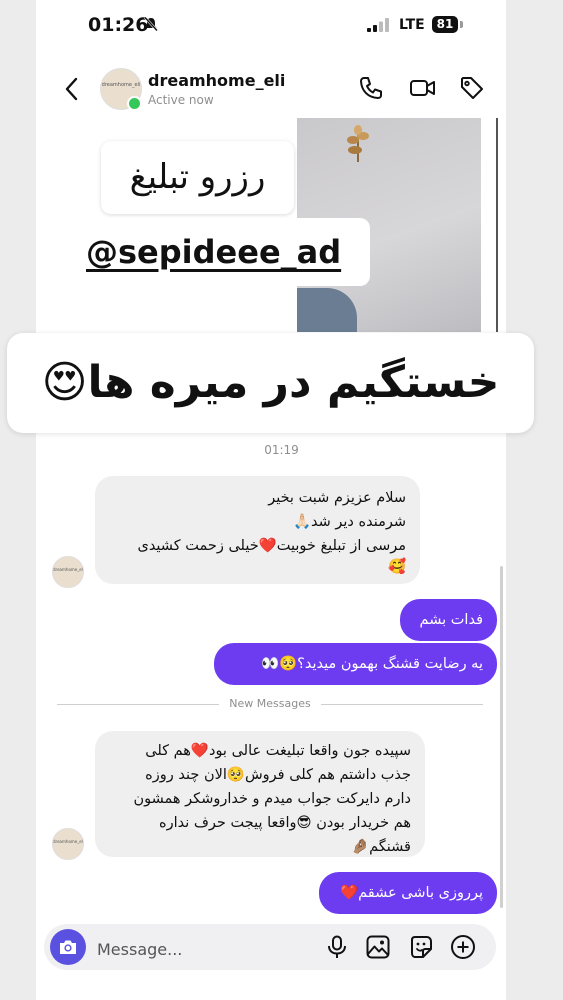  What do you see at coordinates (270, 383) in the screenshot?
I see `story-caption: خستگیم در میره ها😍` at bounding box center [270, 383].